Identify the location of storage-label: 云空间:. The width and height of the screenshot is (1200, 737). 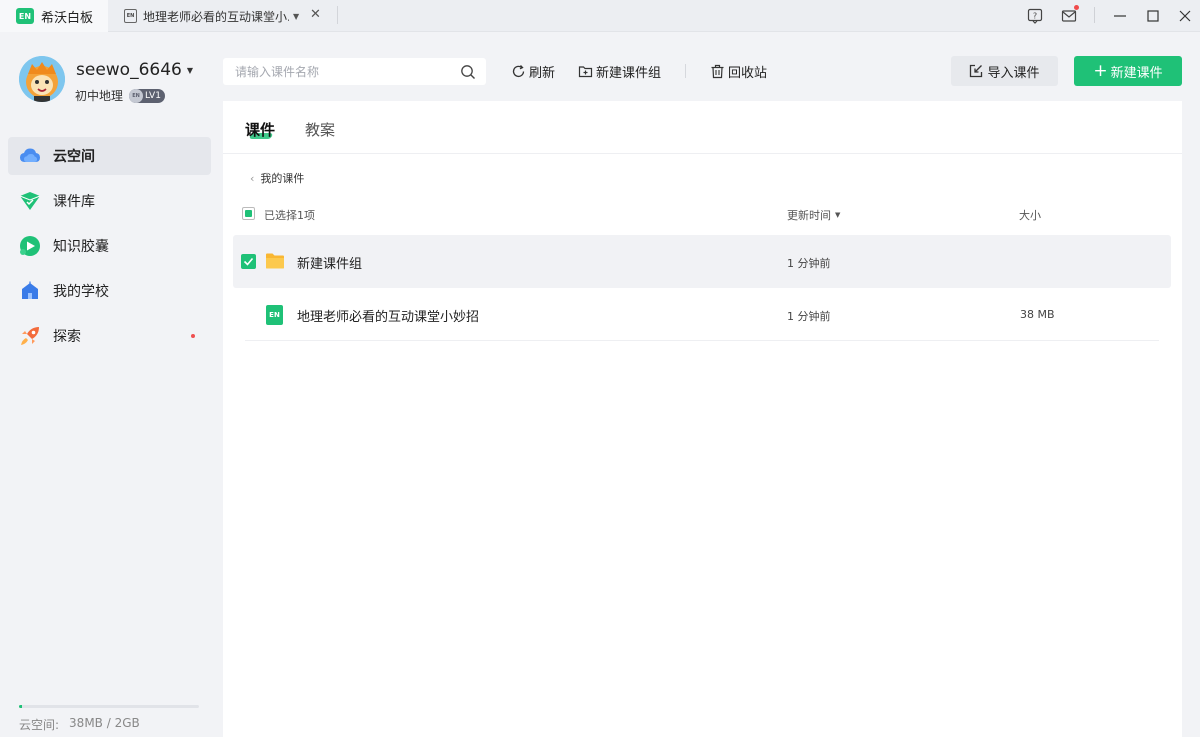
(39, 725).